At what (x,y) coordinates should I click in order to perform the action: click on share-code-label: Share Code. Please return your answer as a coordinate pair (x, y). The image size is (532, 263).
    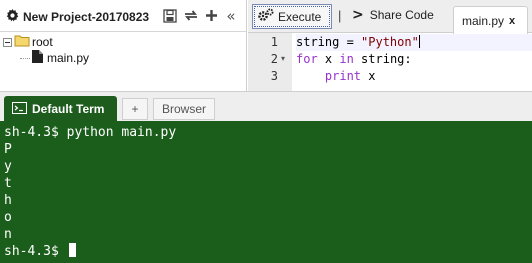
    Looking at the image, I should click on (401, 15).